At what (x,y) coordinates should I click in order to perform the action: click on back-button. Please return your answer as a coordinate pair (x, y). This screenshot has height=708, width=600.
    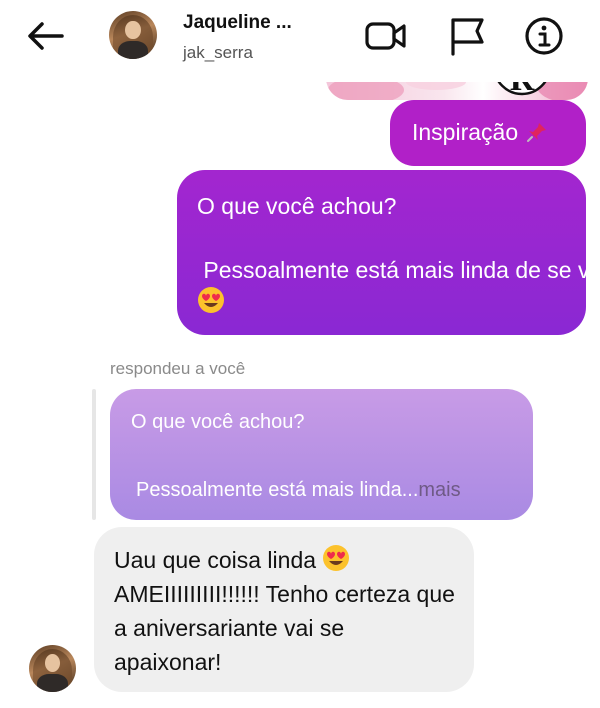
    Looking at the image, I should click on (46, 36).